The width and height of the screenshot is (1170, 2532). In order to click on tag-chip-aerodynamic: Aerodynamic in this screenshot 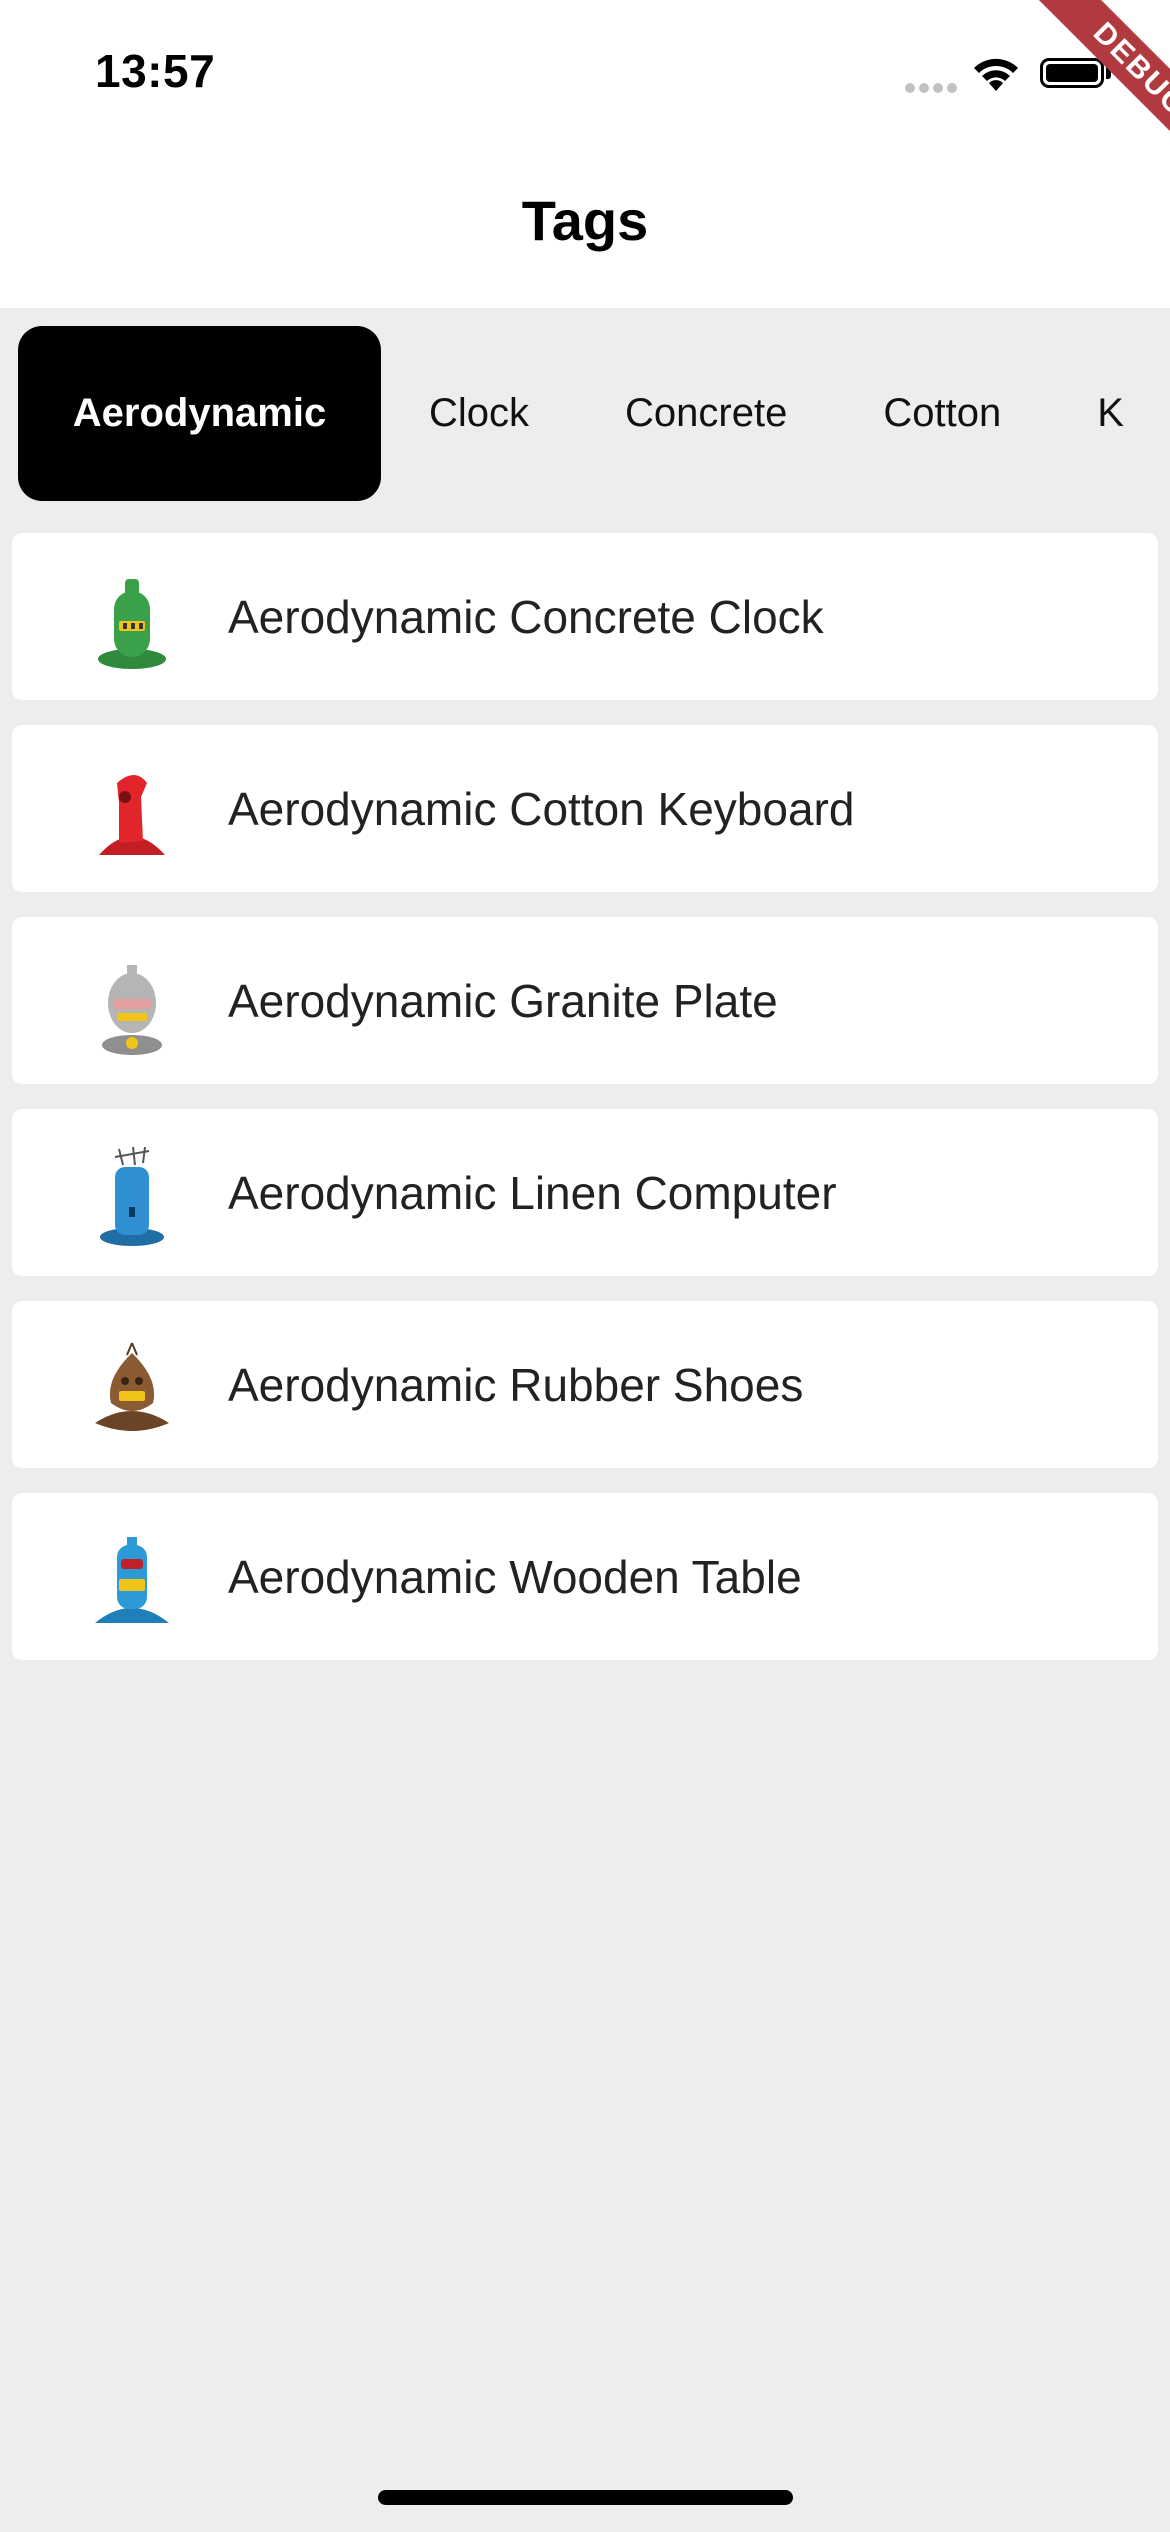, I will do `click(199, 413)`.